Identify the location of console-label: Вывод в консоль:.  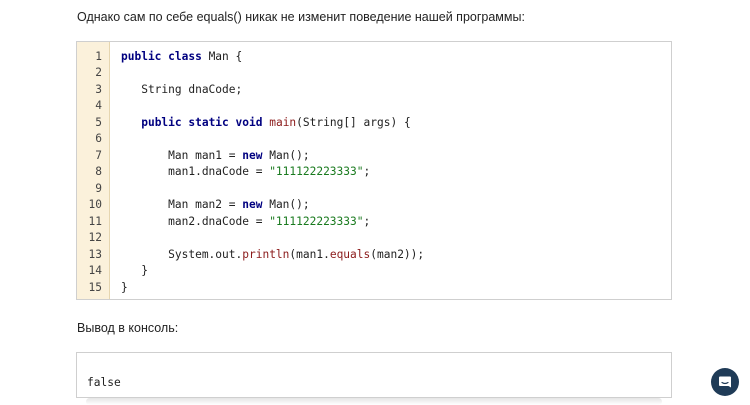
(128, 328).